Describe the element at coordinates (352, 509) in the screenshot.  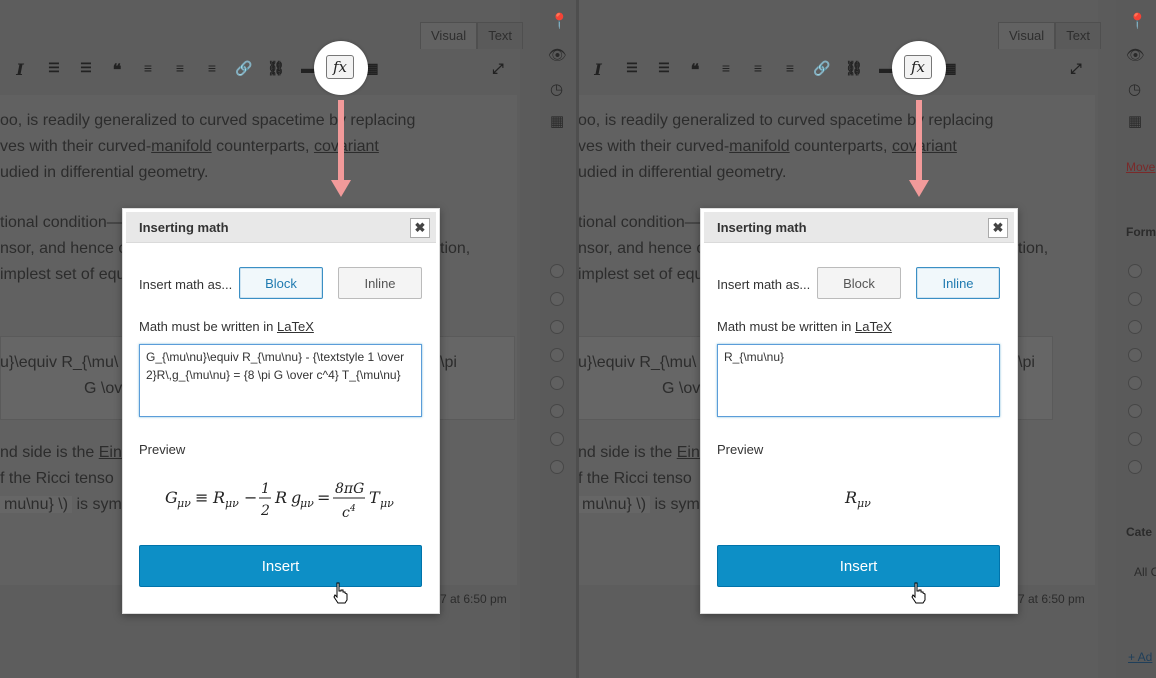
I see `svg-text: 4` at that location.